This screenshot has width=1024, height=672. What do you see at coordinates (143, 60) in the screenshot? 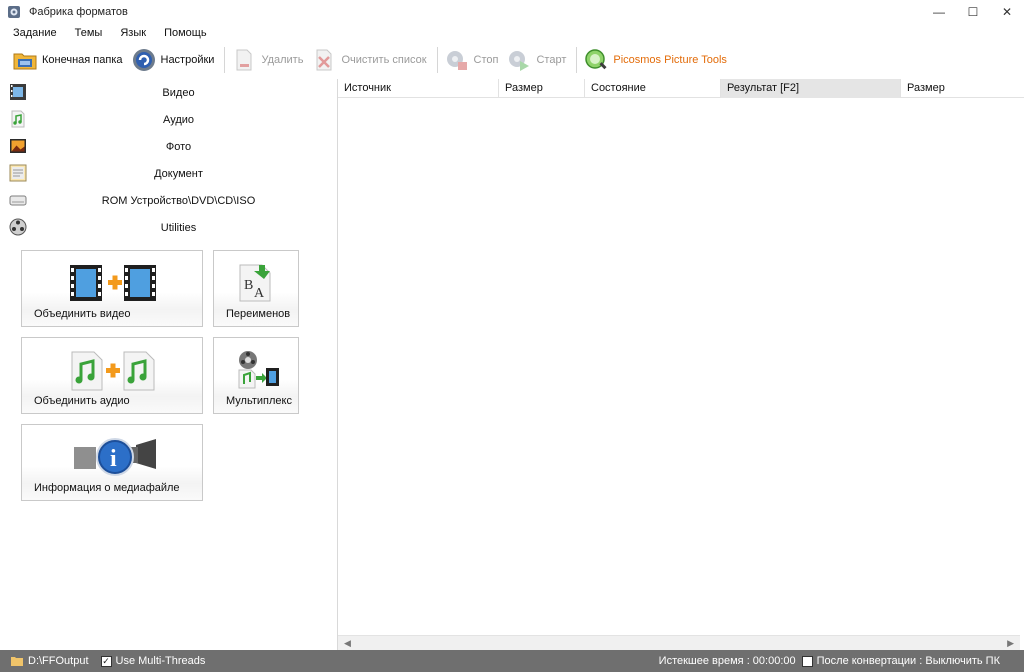
I see `gear-icon` at bounding box center [143, 60].